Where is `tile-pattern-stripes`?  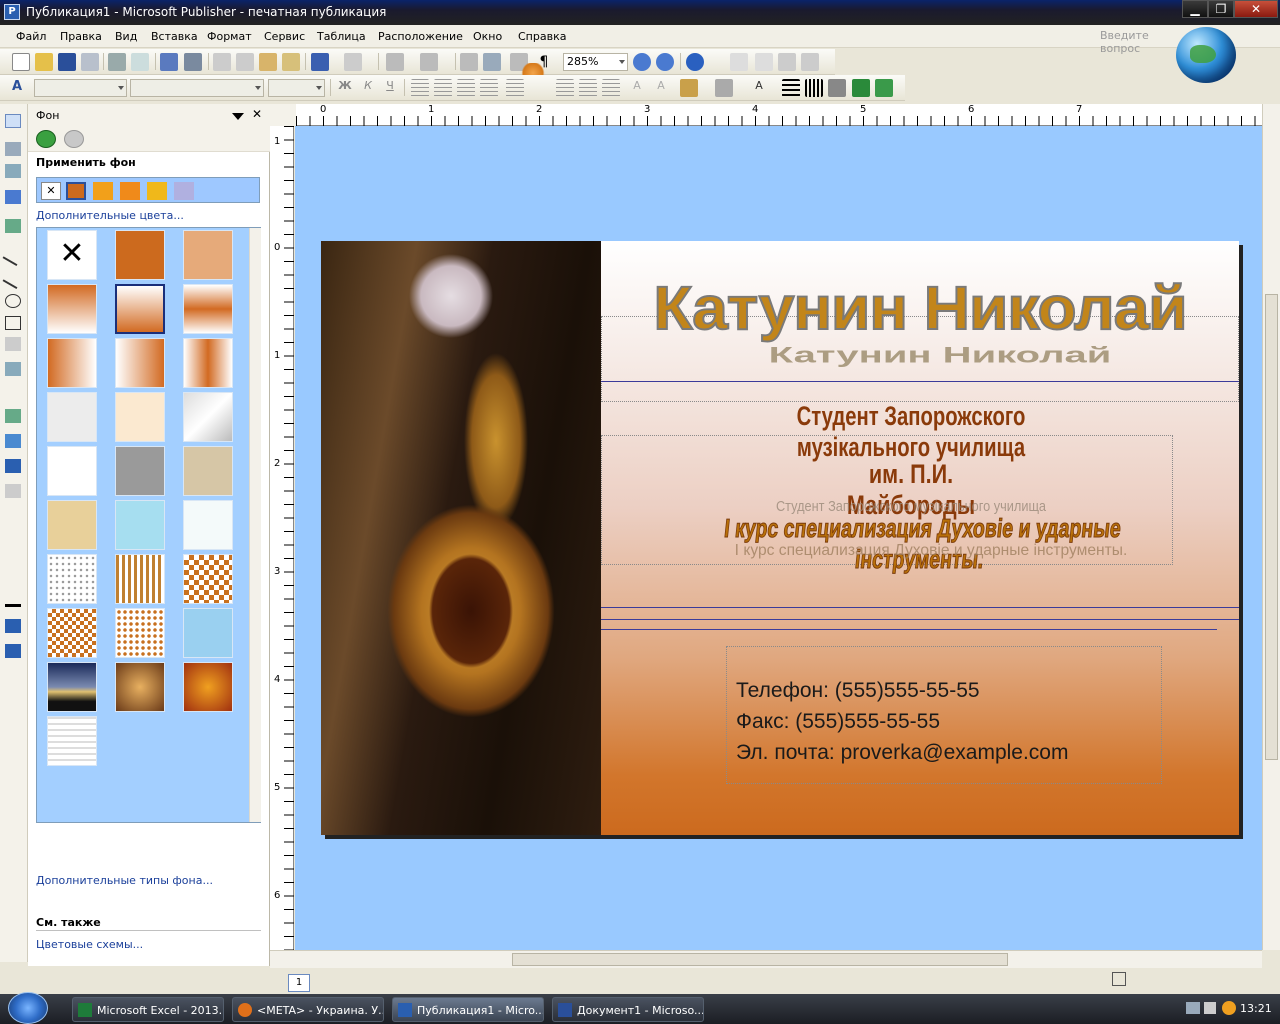
tile-pattern-stripes is located at coordinates (140, 579).